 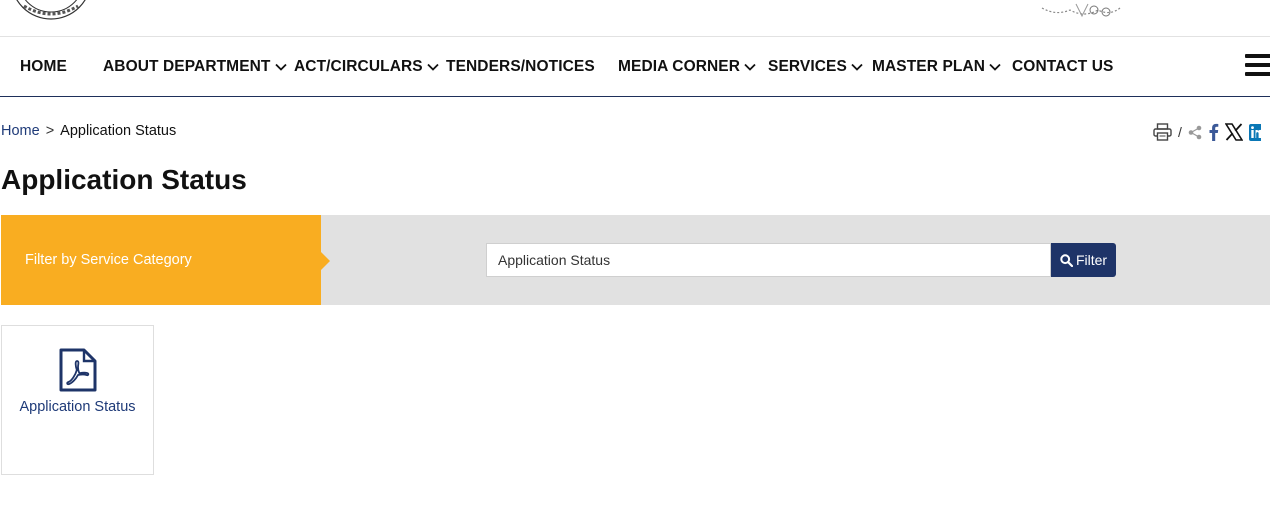 What do you see at coordinates (1162, 132) in the screenshot?
I see `print-icon` at bounding box center [1162, 132].